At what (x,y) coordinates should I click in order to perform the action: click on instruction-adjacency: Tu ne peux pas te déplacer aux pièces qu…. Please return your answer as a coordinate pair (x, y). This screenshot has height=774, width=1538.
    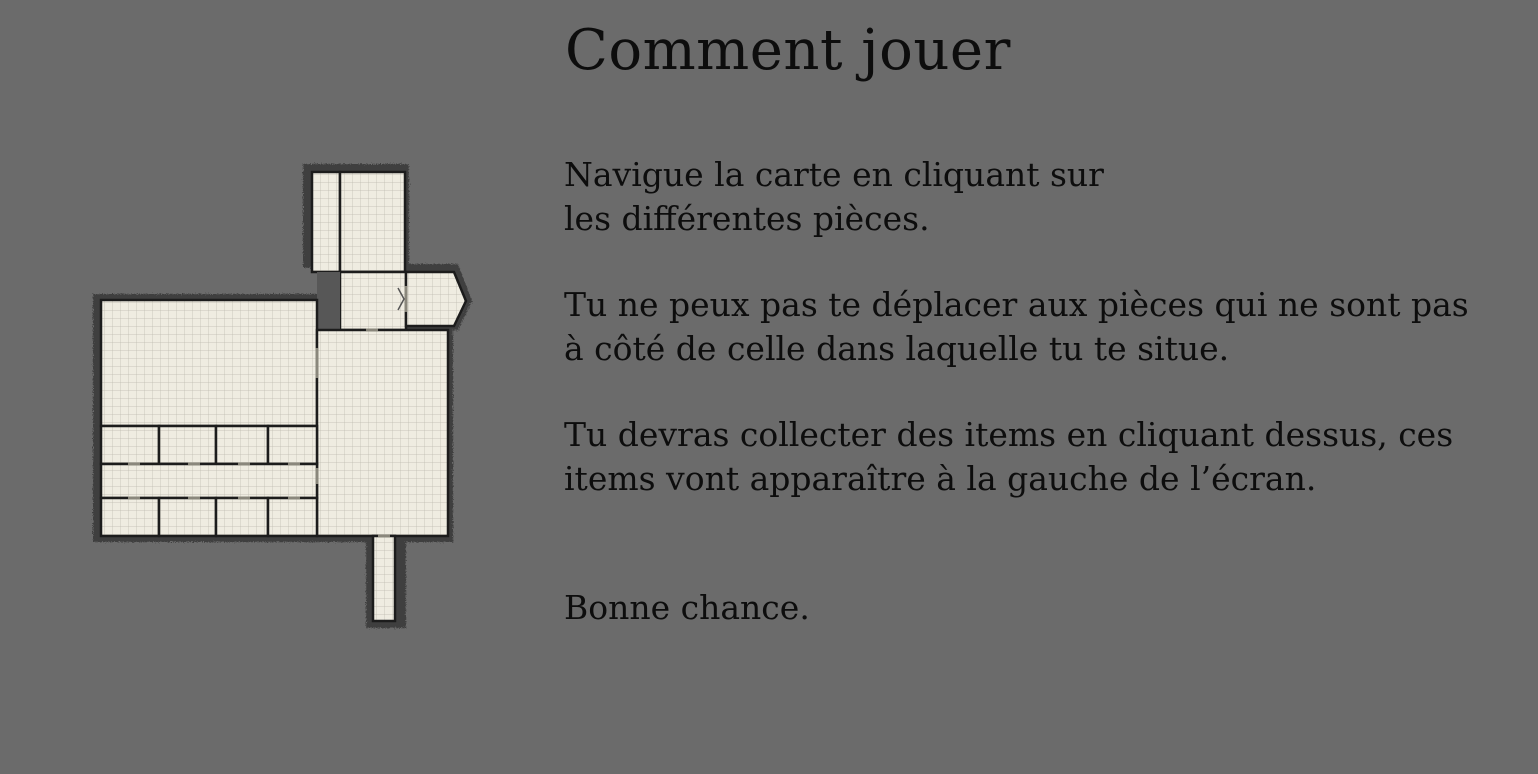
    Looking at the image, I should click on (1016, 326).